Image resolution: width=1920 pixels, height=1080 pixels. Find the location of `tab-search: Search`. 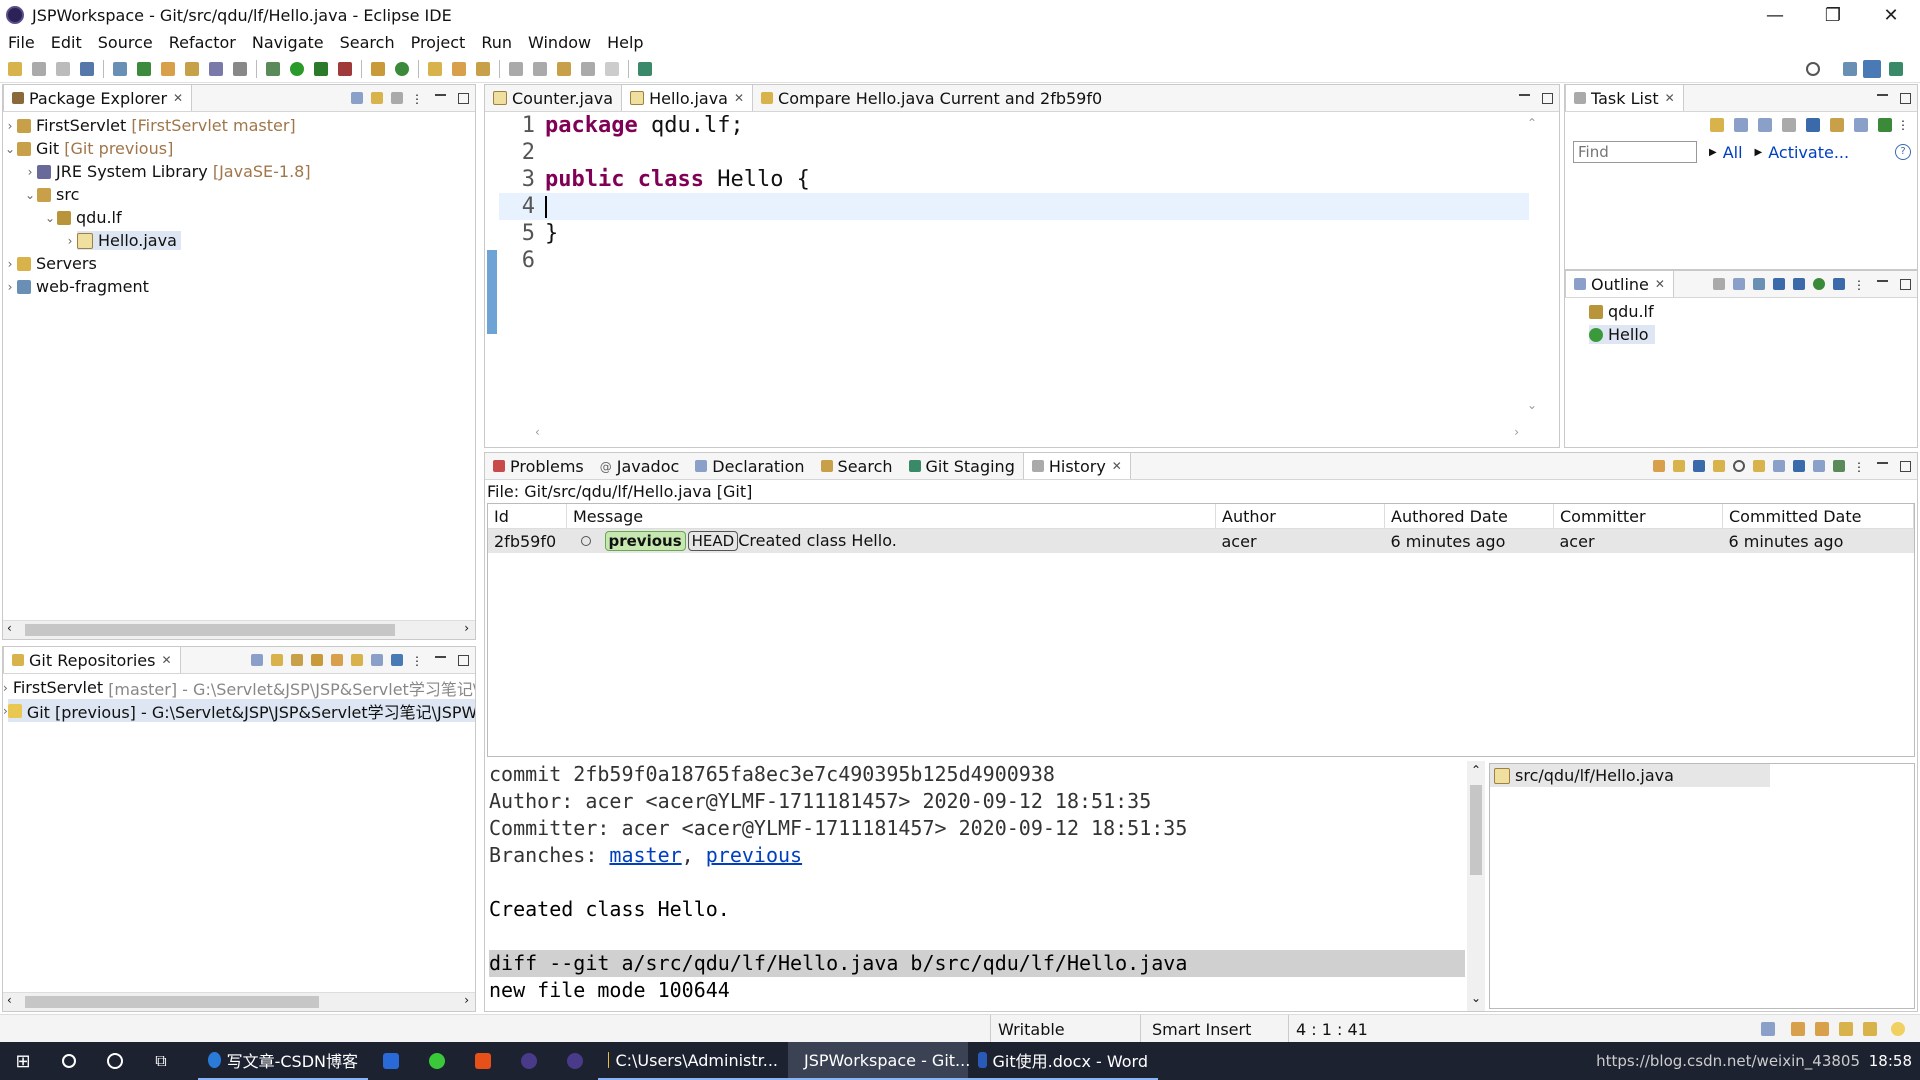

tab-search: Search is located at coordinates (857, 466).